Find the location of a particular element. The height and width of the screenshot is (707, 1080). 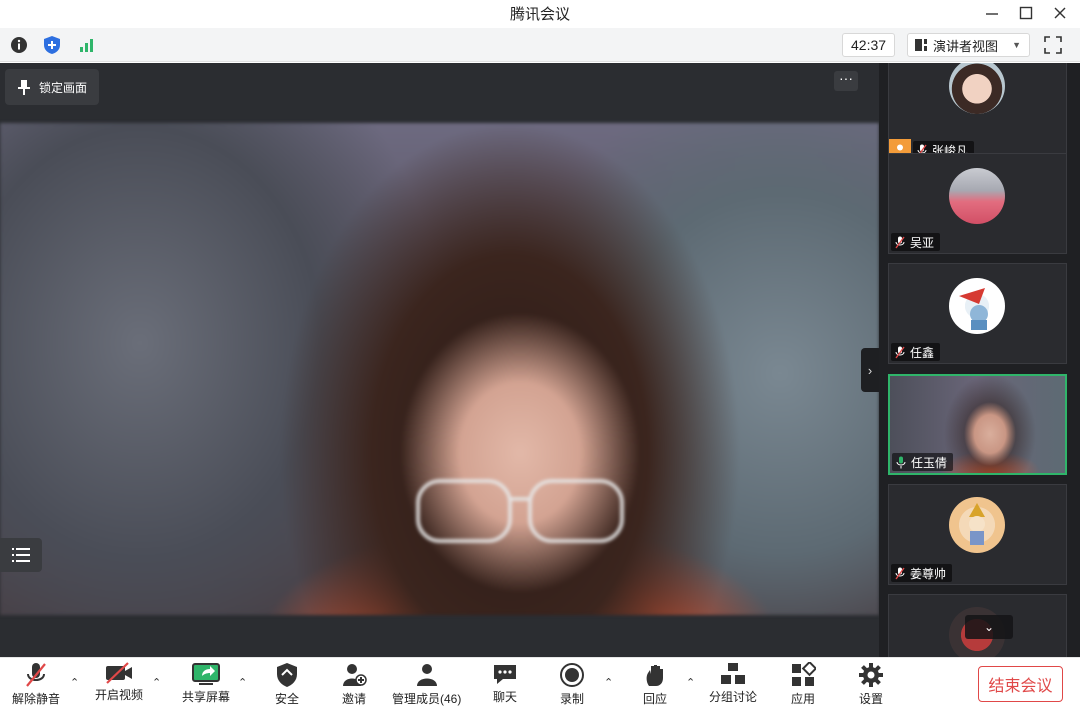

pin-icon is located at coordinates (24, 87).